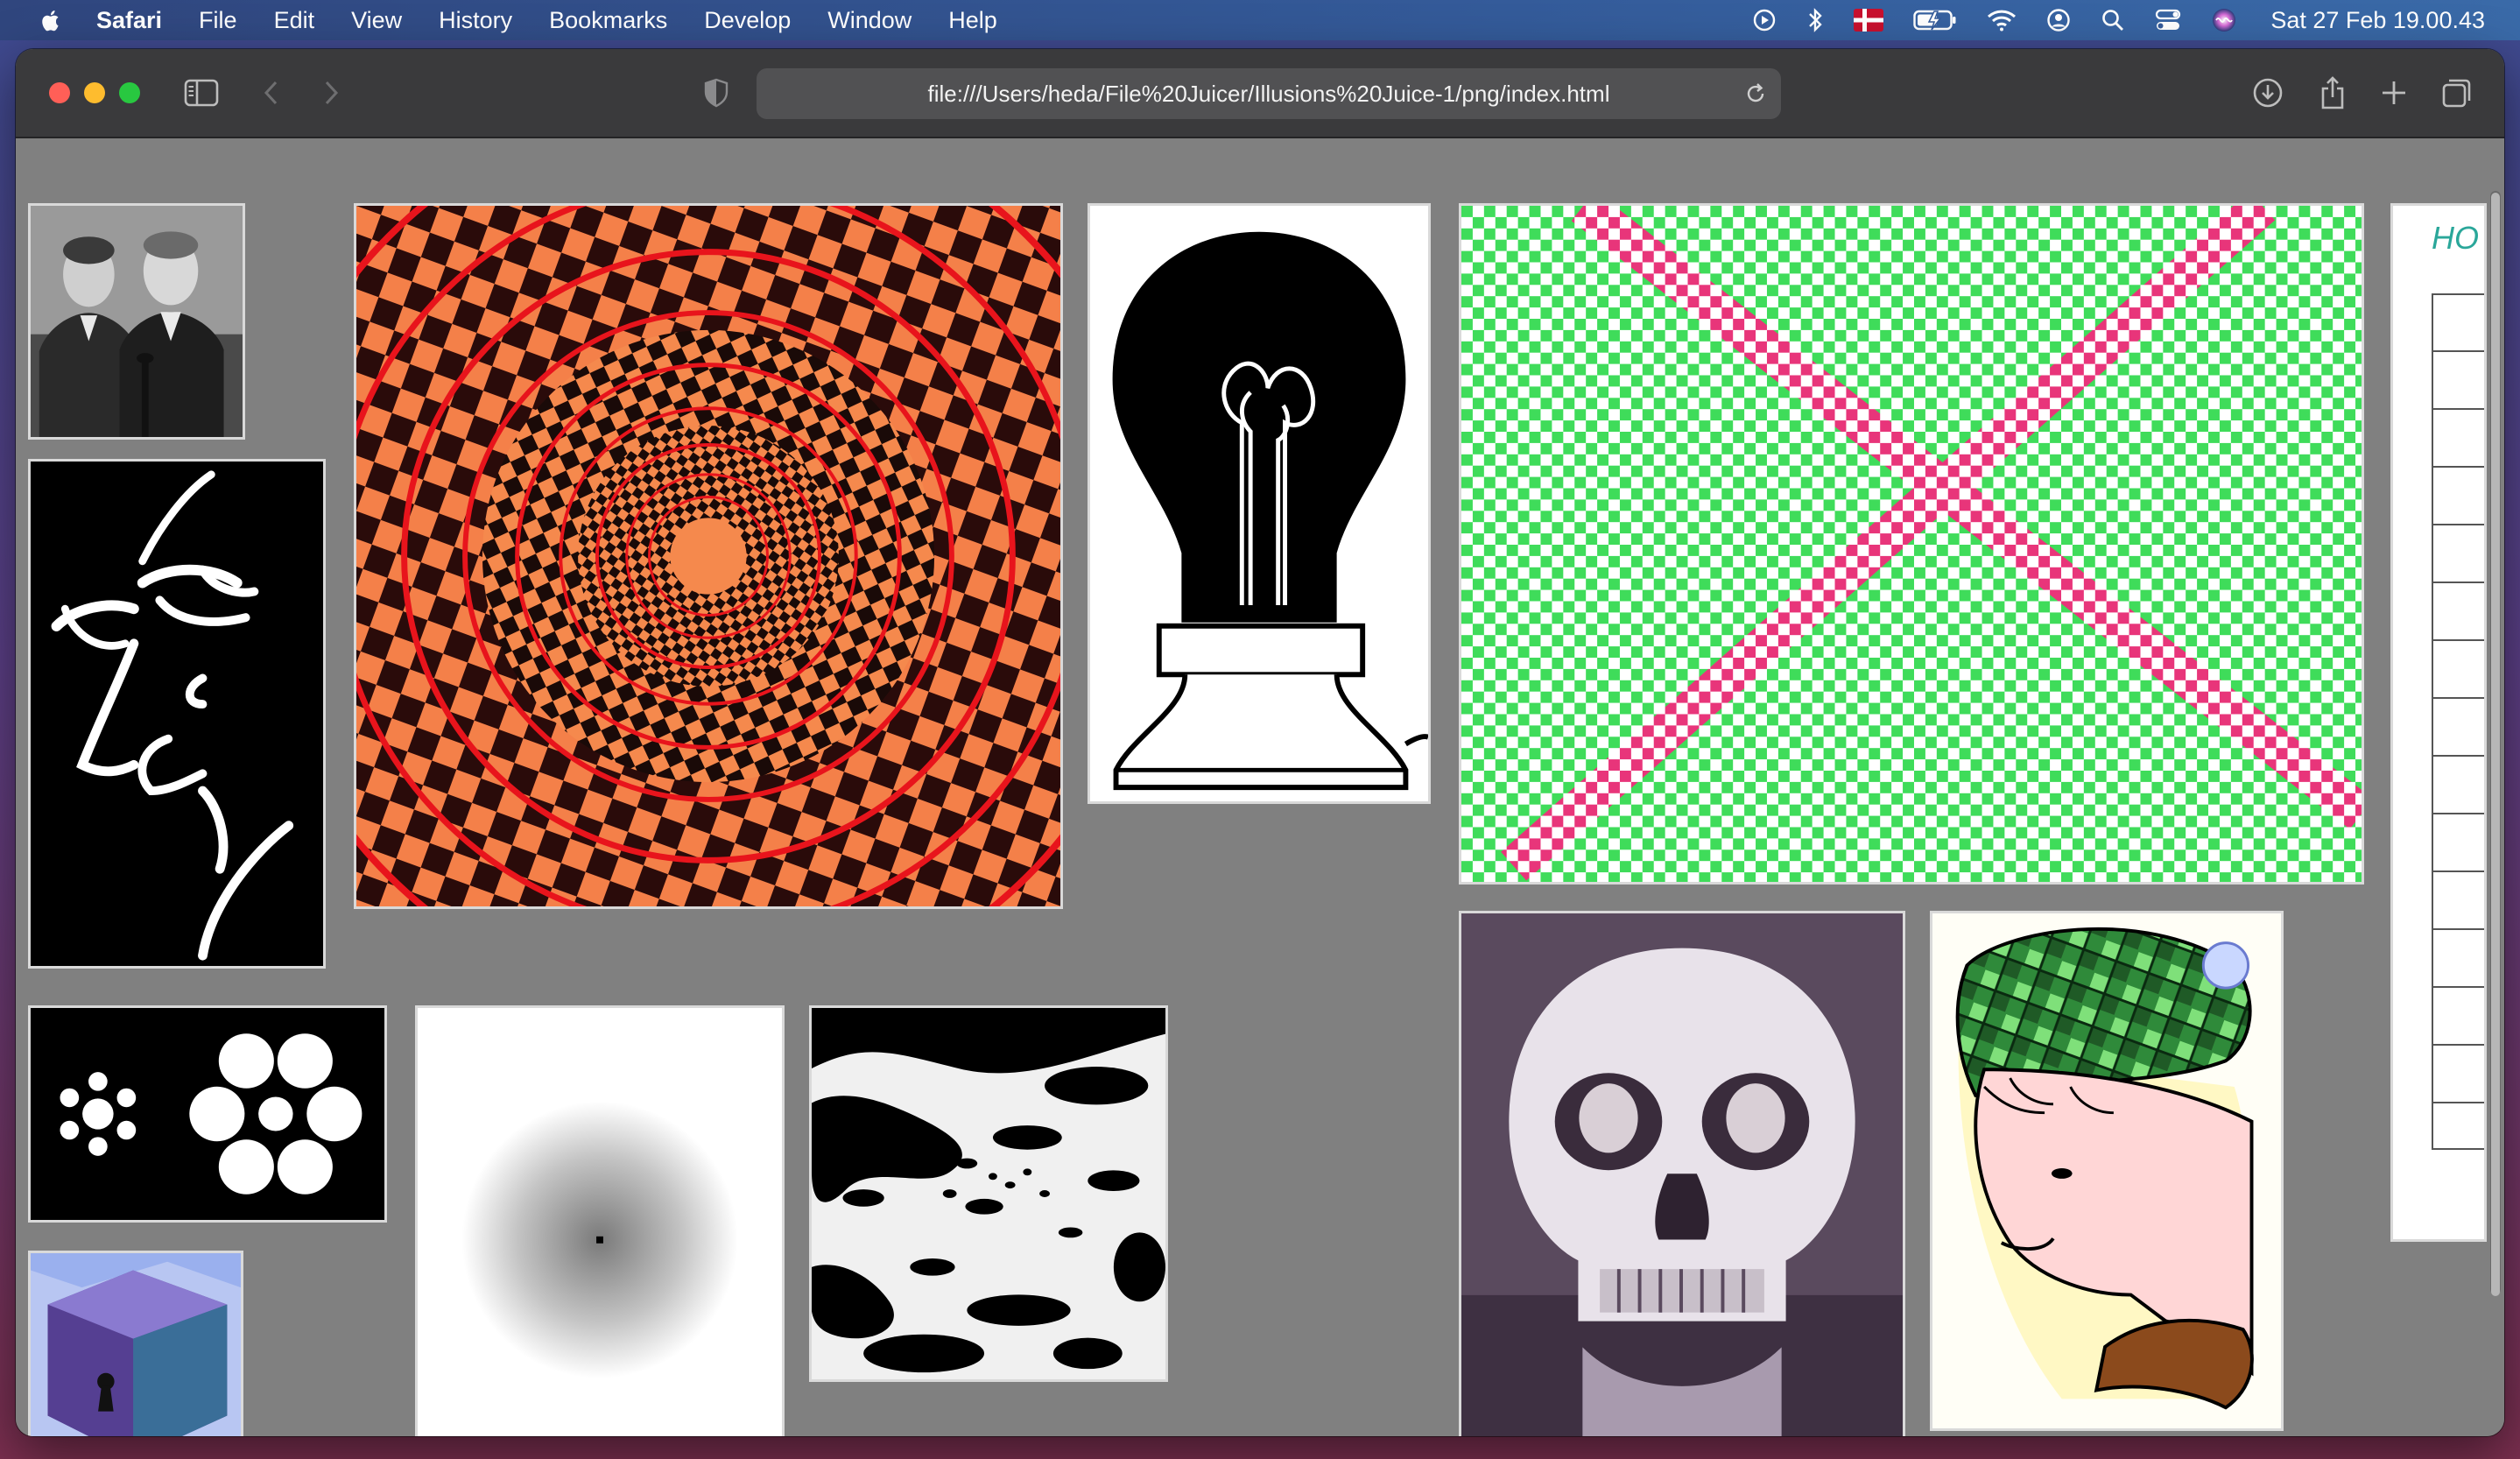  What do you see at coordinates (330, 92) in the screenshot?
I see `forward-chevron-icon` at bounding box center [330, 92].